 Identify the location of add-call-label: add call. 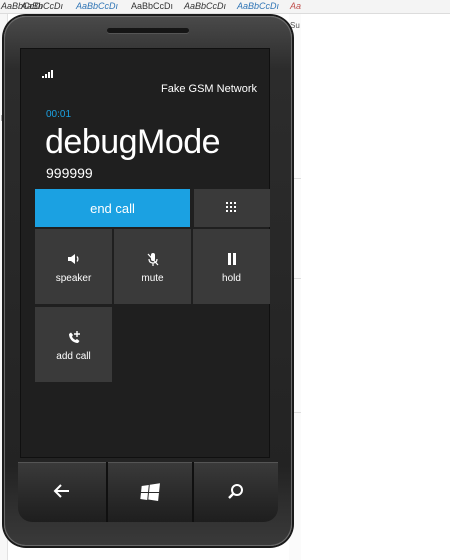
(73, 356).